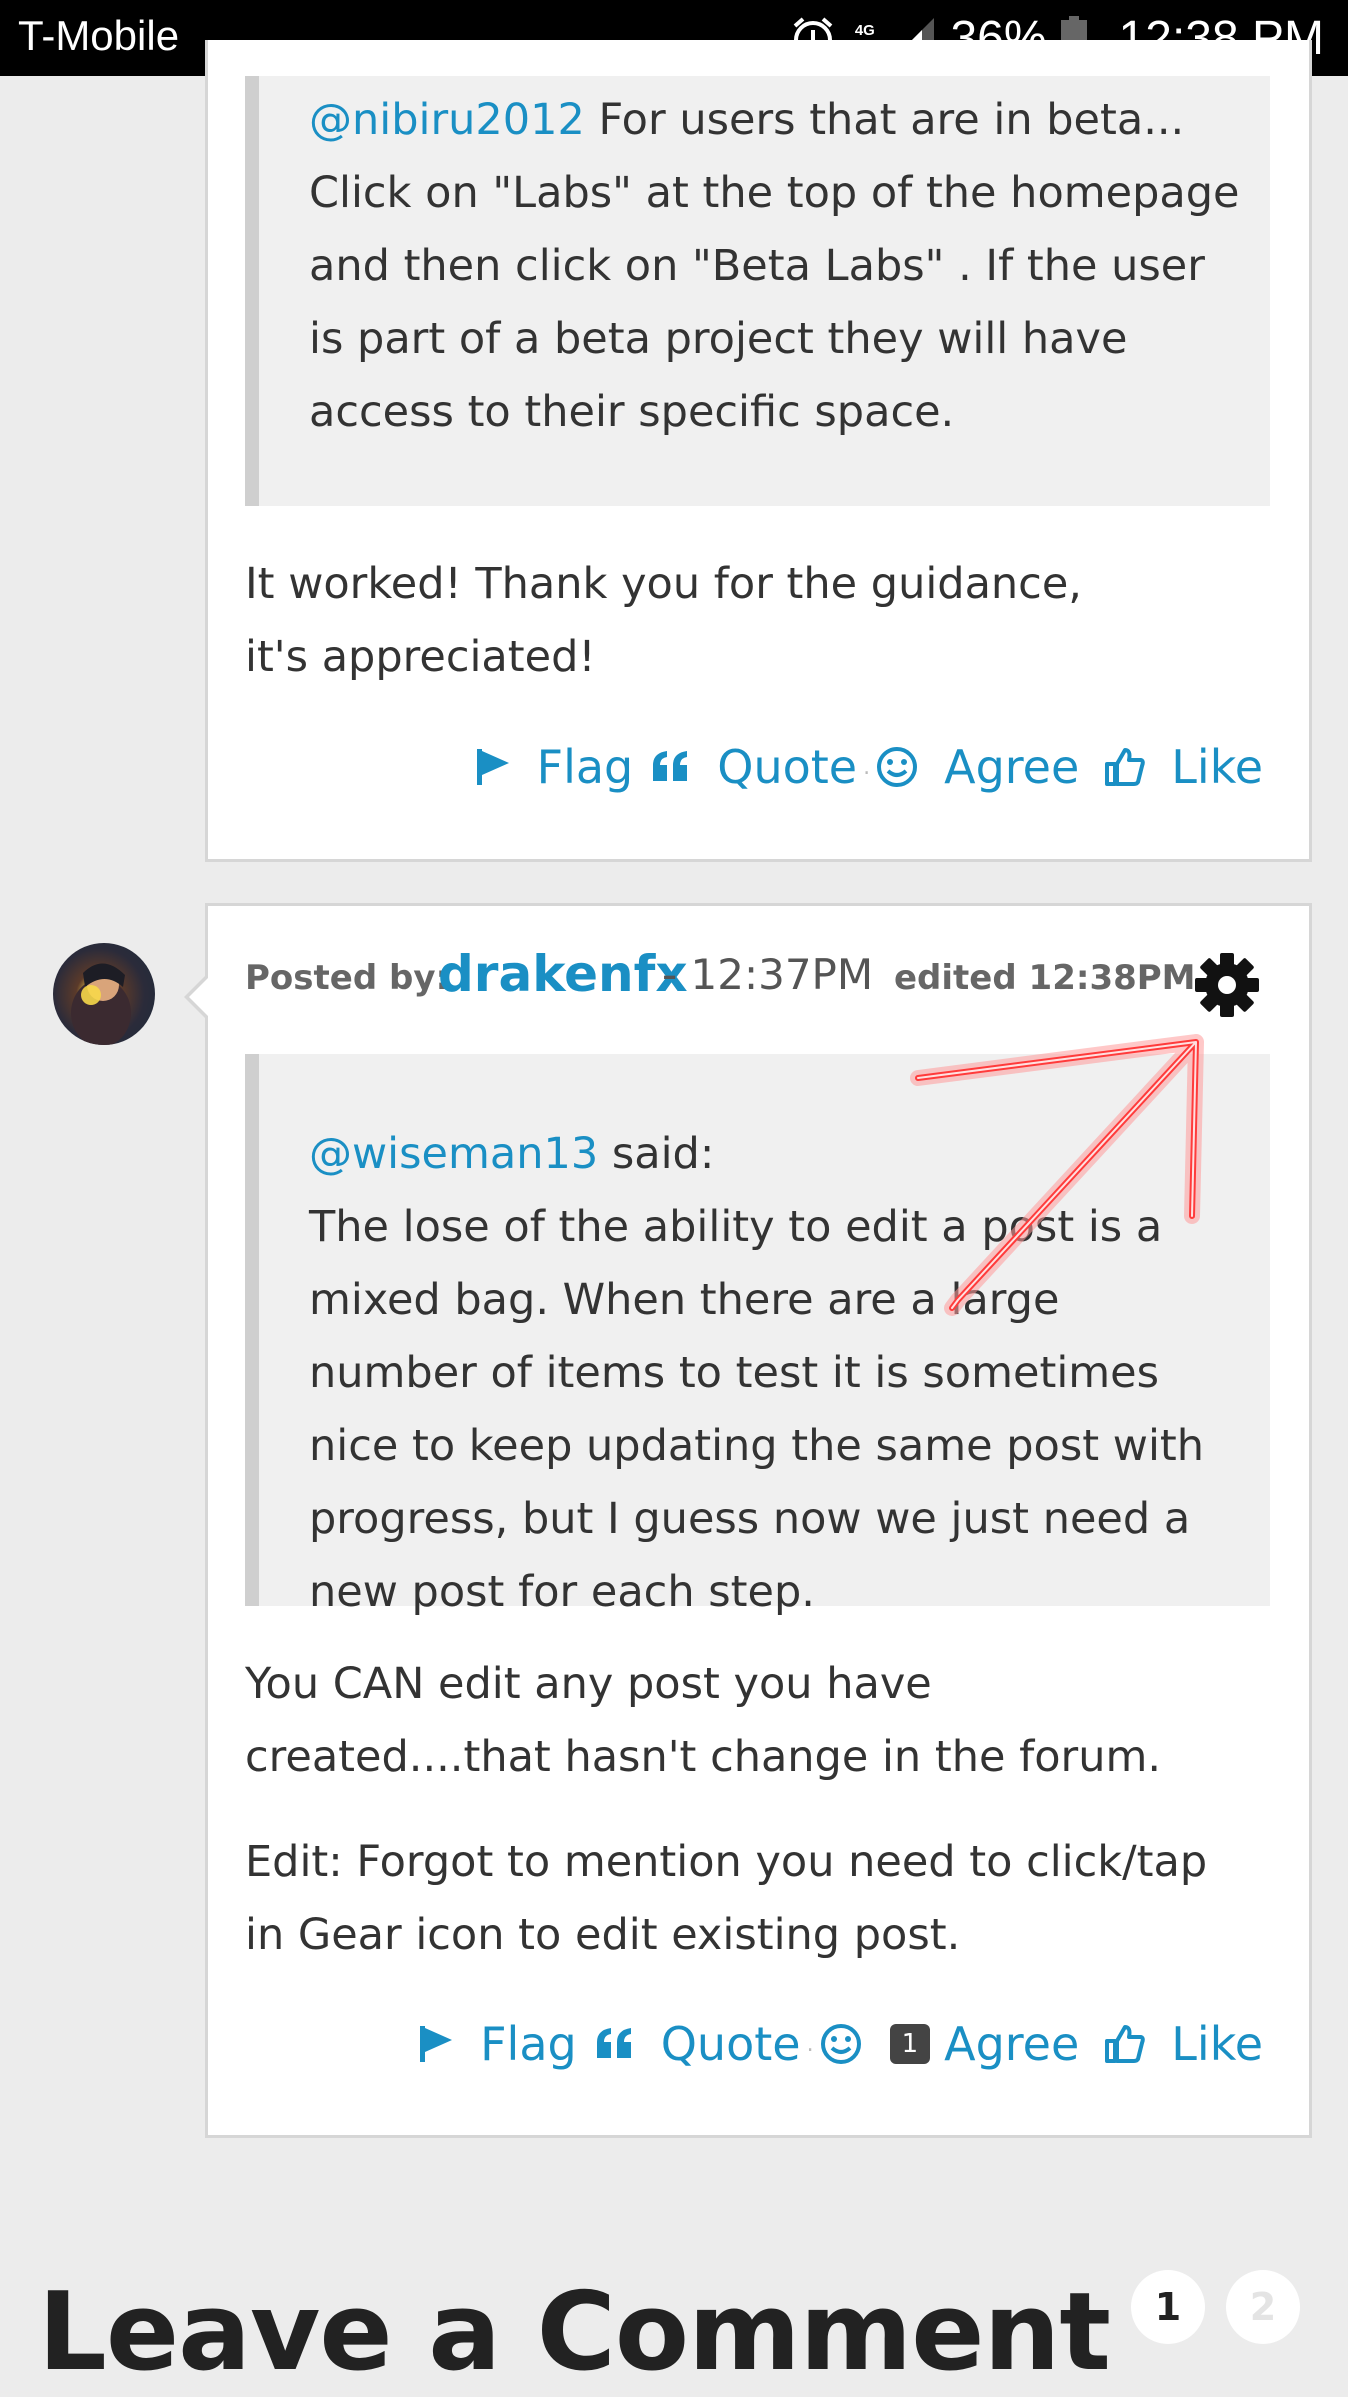 Image resolution: width=1348 pixels, height=2397 pixels. What do you see at coordinates (1168, 2307) in the screenshot?
I see `page-1-button: 1` at bounding box center [1168, 2307].